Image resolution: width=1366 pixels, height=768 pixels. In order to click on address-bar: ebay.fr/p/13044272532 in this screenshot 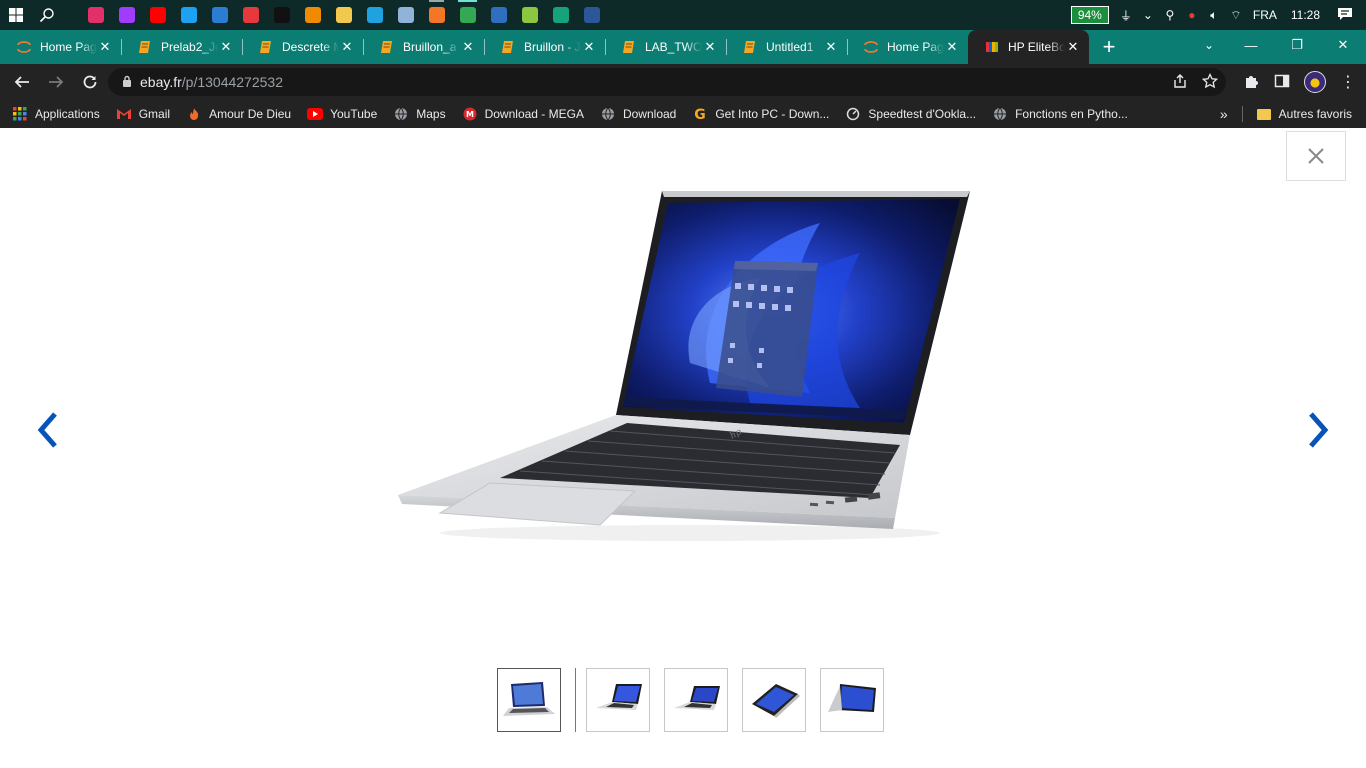, I will do `click(667, 82)`.